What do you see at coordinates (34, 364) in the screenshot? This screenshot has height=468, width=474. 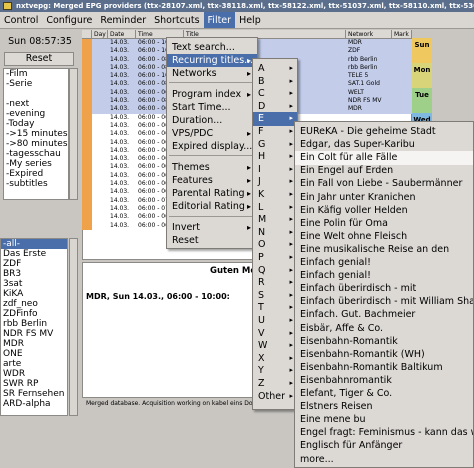 I see `network-item: arte` at bounding box center [34, 364].